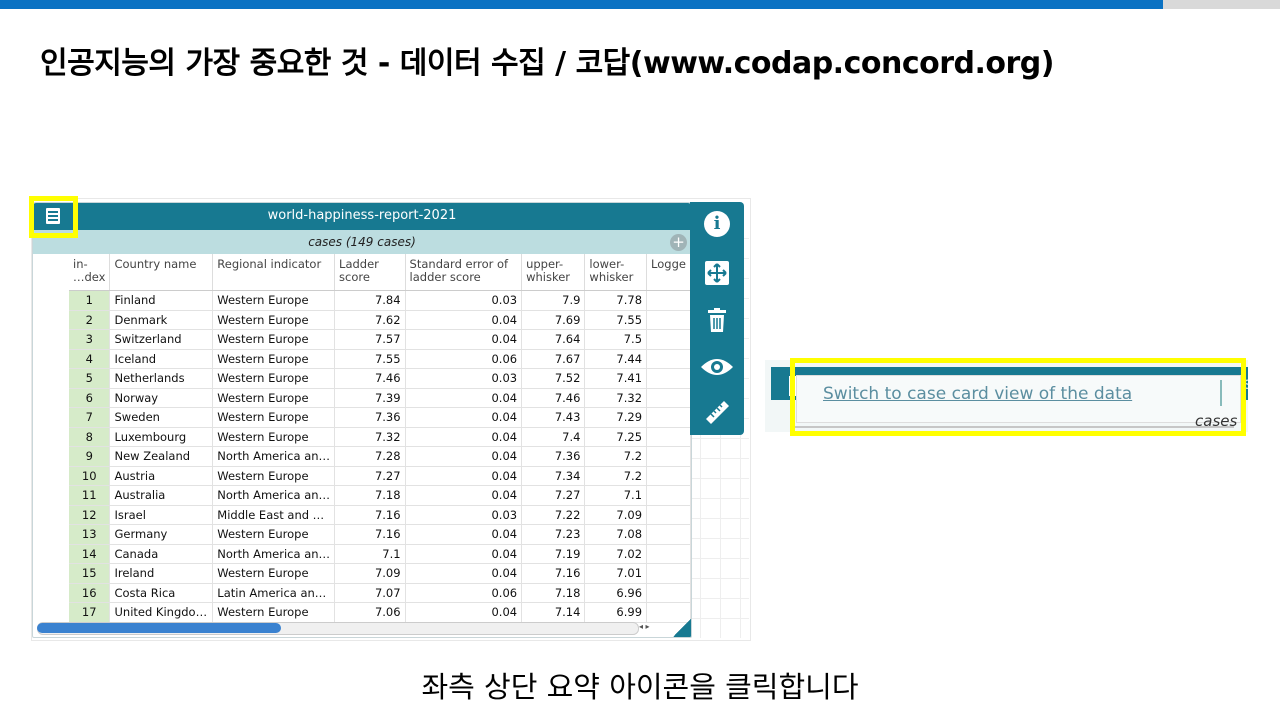  What do you see at coordinates (553, 612) in the screenshot?
I see `table-cell: 7.14` at bounding box center [553, 612].